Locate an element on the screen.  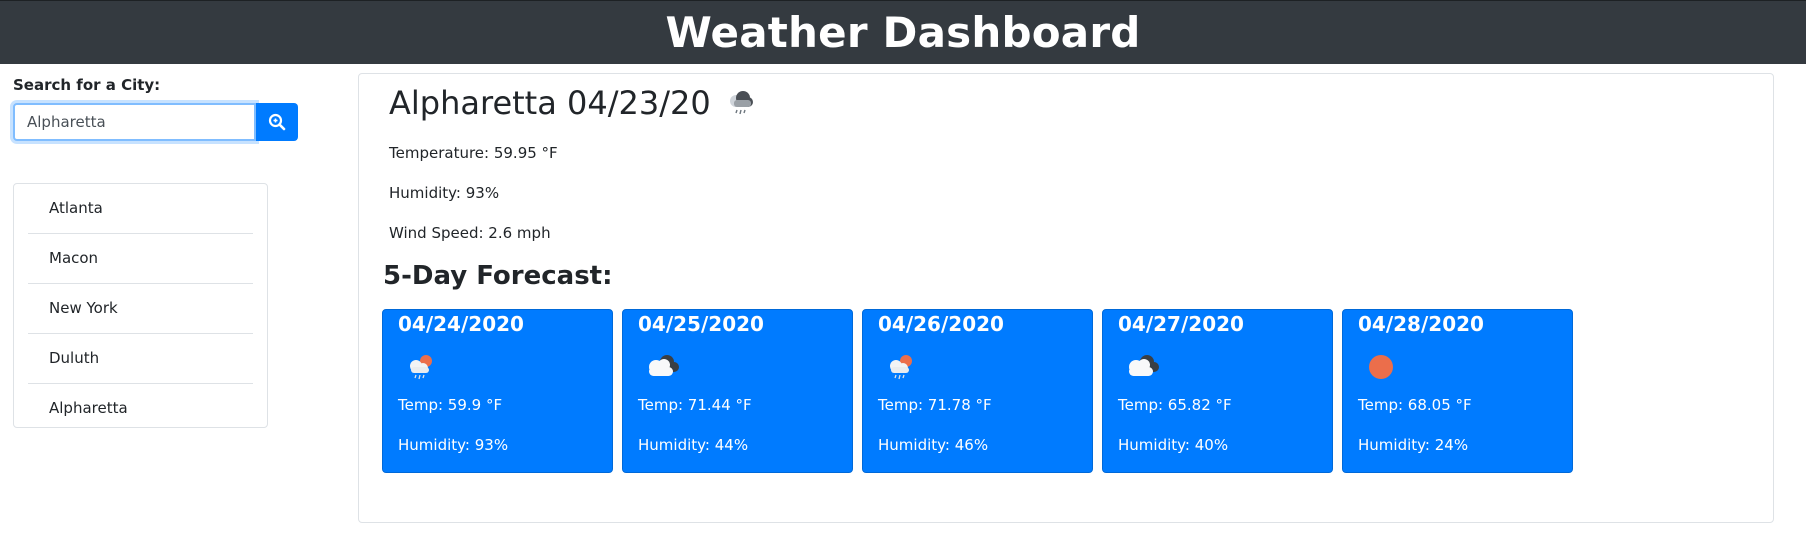
forecast-humidity: Humidity: 44% is located at coordinates (693, 445).